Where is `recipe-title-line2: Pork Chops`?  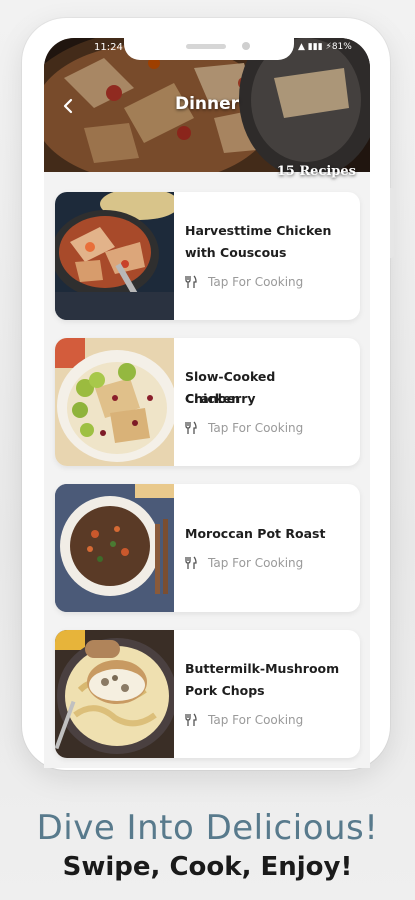 recipe-title-line2: Pork Chops is located at coordinates (225, 690).